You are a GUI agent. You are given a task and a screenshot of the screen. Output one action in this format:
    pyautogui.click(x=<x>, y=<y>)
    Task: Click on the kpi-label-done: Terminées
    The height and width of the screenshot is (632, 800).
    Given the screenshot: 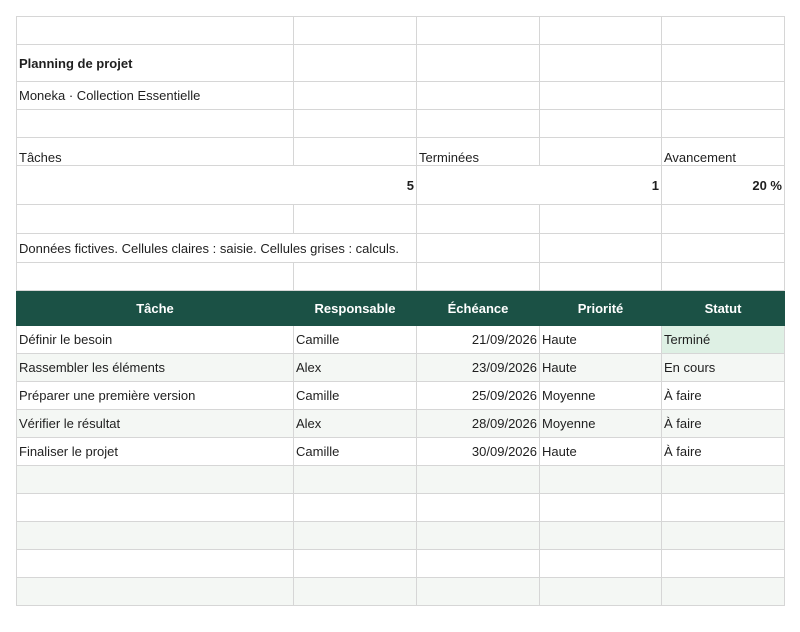 What is the action you would take?
    pyautogui.click(x=478, y=151)
    